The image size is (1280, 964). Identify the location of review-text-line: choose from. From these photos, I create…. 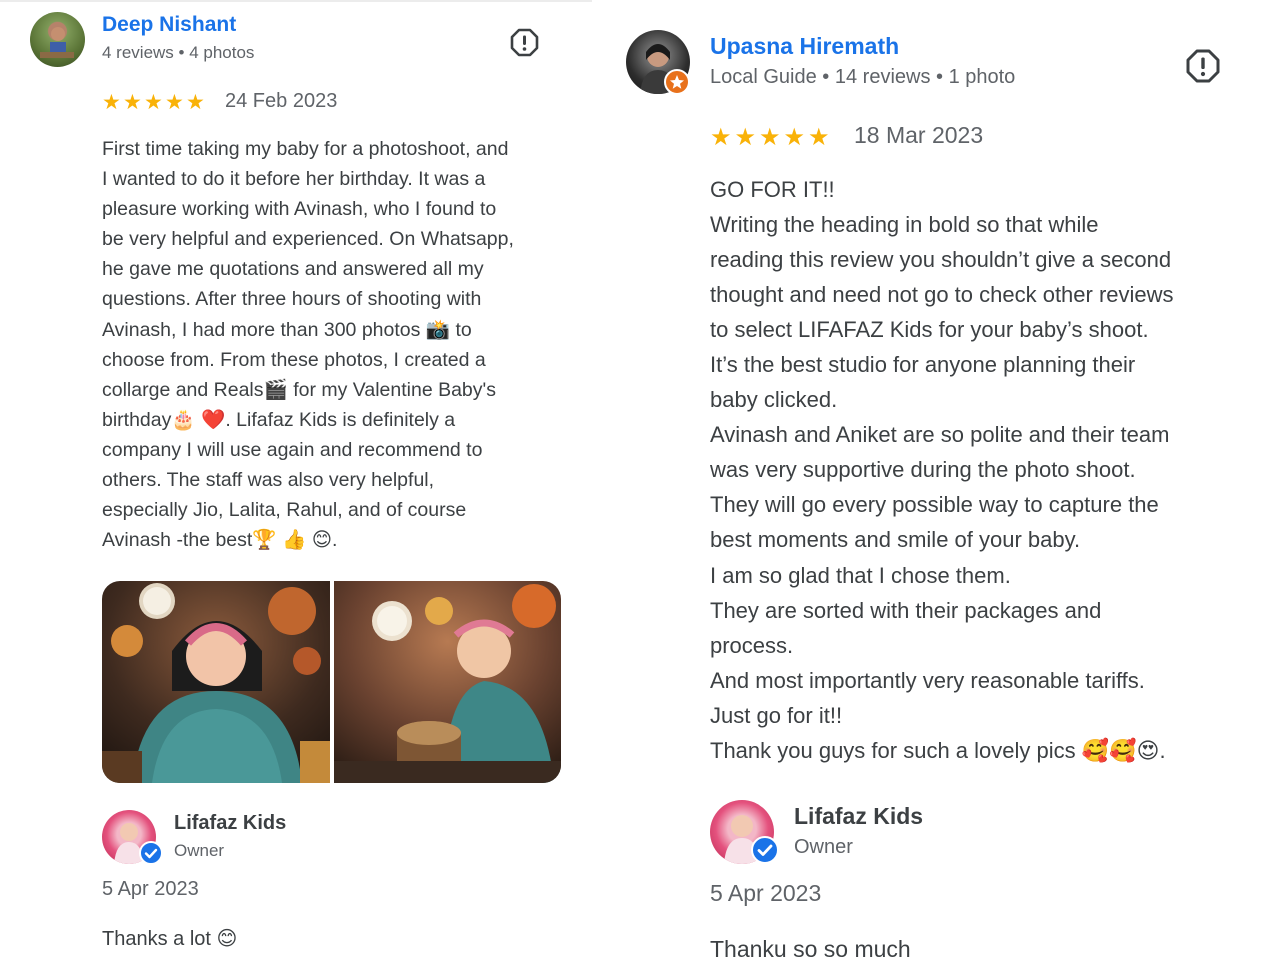
(294, 359).